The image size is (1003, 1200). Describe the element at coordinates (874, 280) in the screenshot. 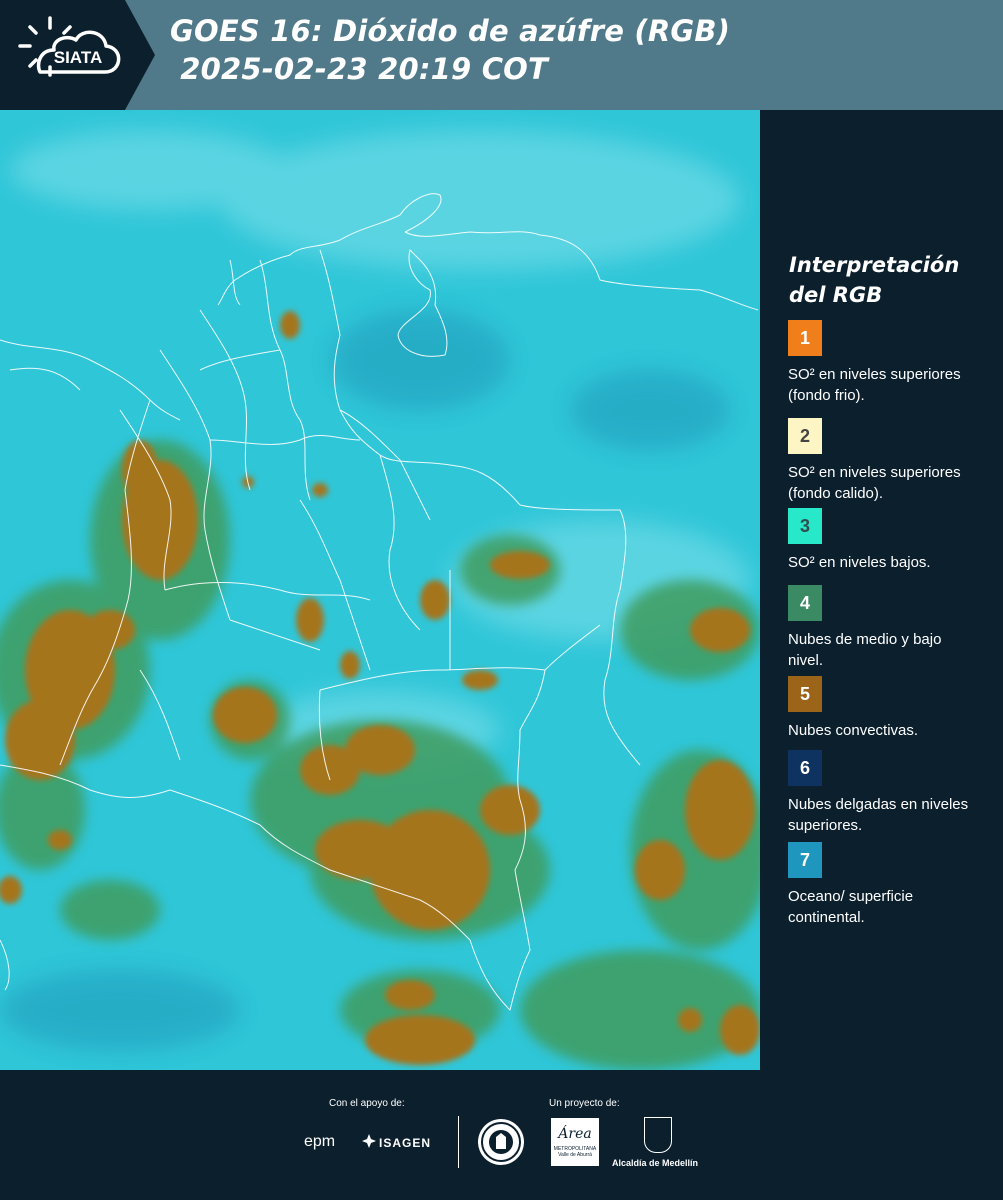

I see `legend-title: Interpretación del RGB` at that location.